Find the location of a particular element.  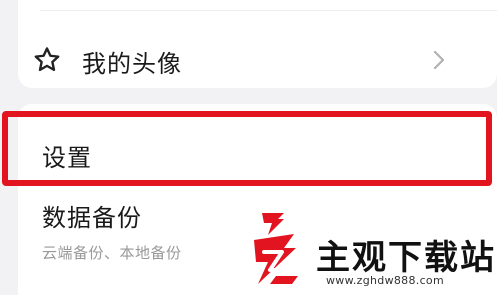

divider is located at coordinates (268, 10).